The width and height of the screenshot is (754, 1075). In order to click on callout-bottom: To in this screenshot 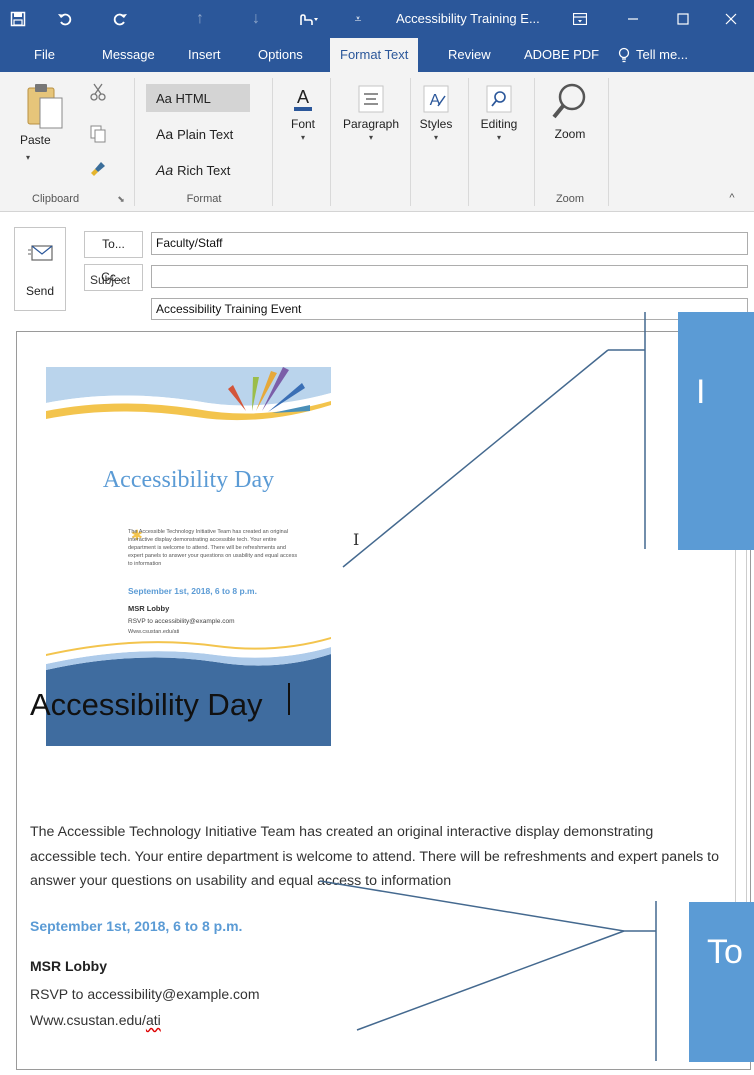, I will do `click(721, 982)`.